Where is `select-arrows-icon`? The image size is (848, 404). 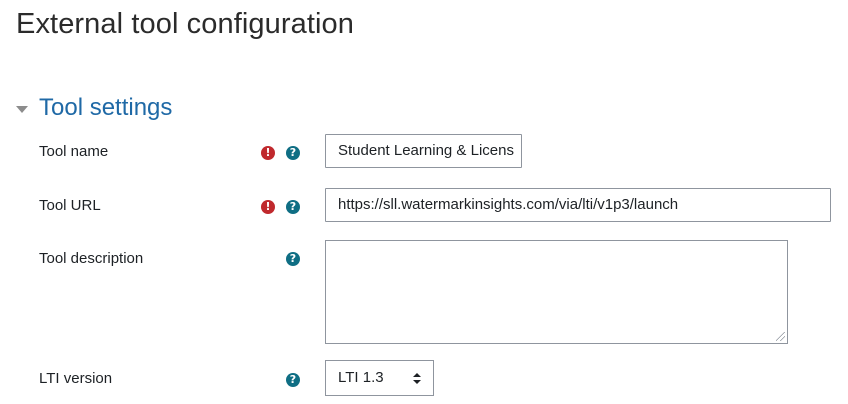
select-arrows-icon is located at coordinates (417, 378).